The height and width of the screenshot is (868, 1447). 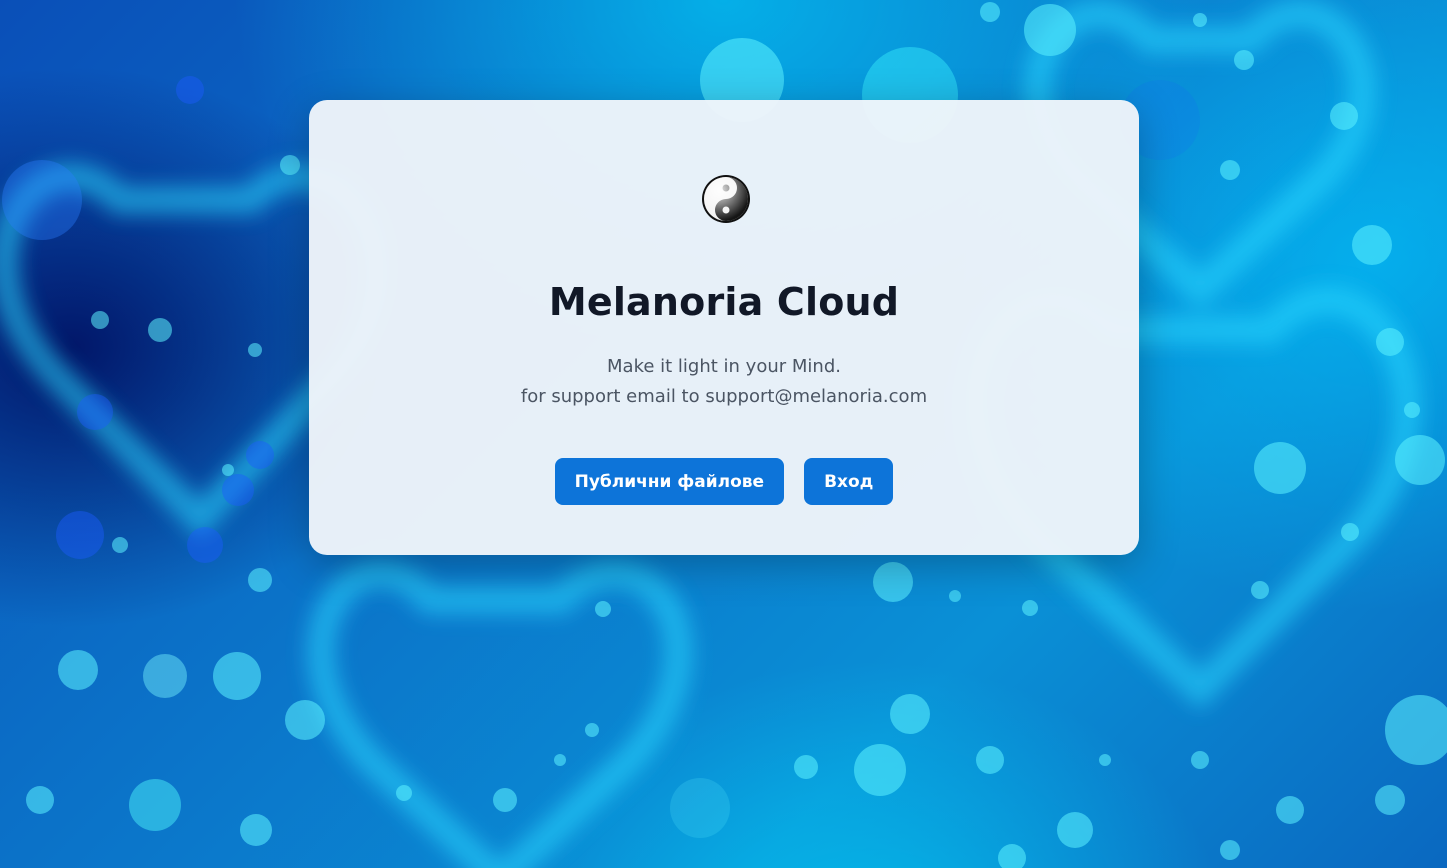 What do you see at coordinates (724, 366) in the screenshot?
I see `tagline-text: Make it light in your Mind.` at bounding box center [724, 366].